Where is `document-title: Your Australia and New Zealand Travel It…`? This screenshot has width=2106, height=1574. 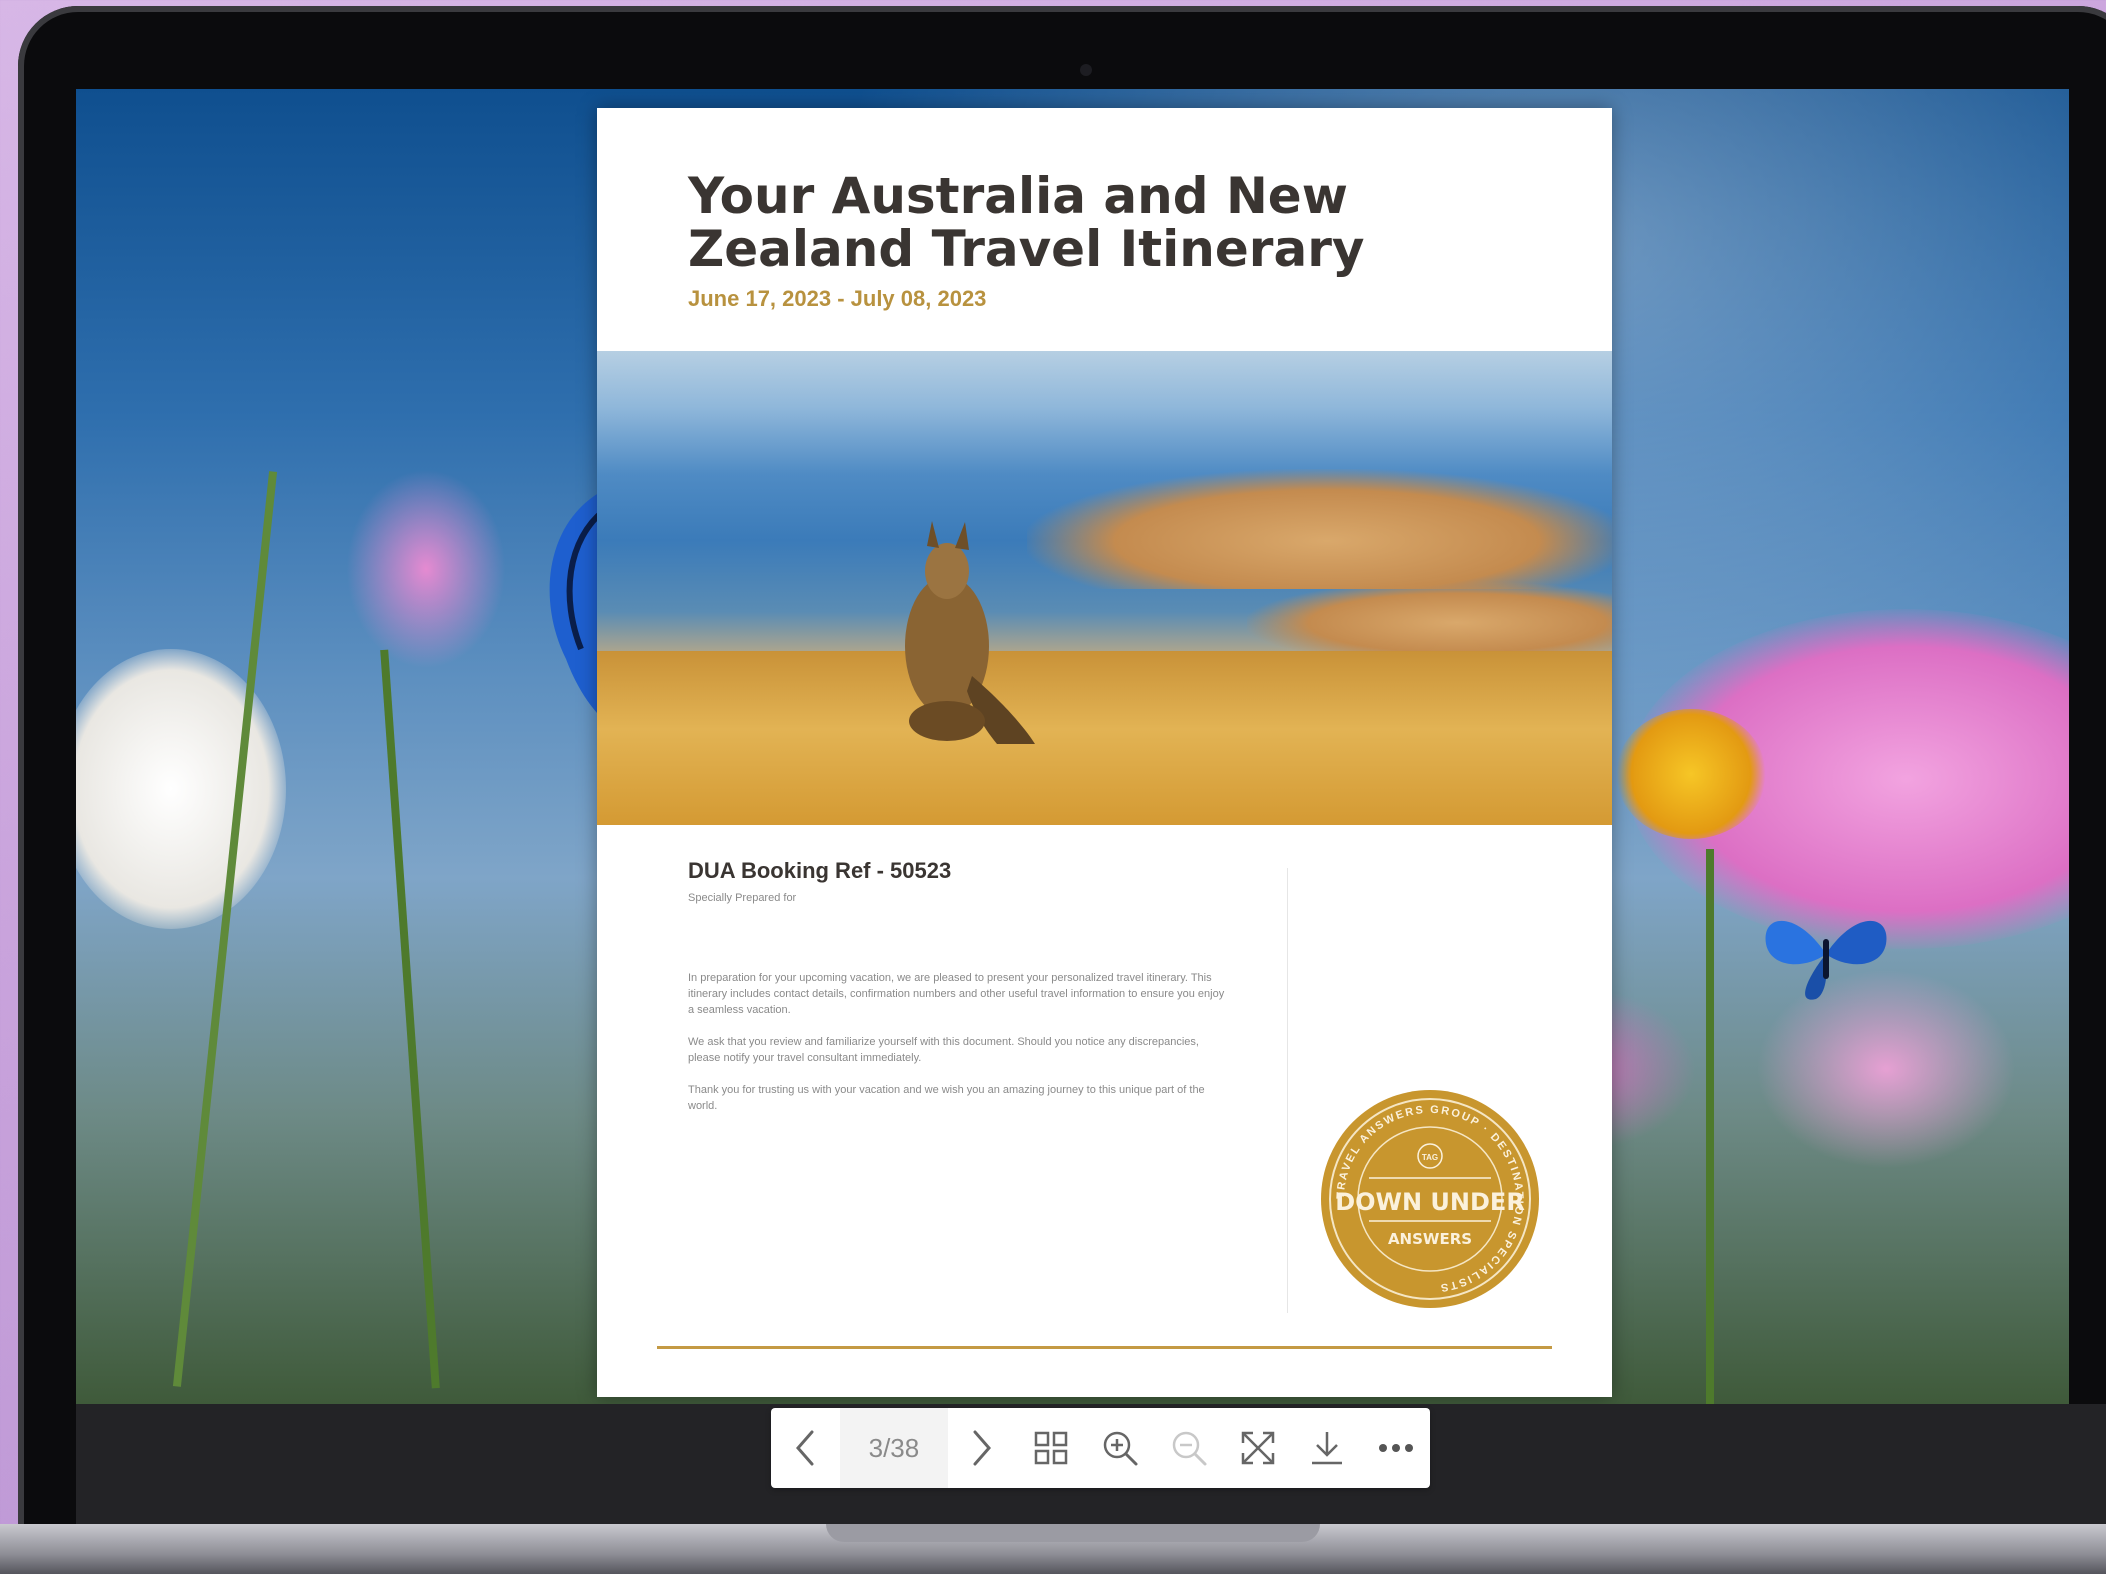 document-title: Your Australia and New Zealand Travel It… is located at coordinates (1026, 222).